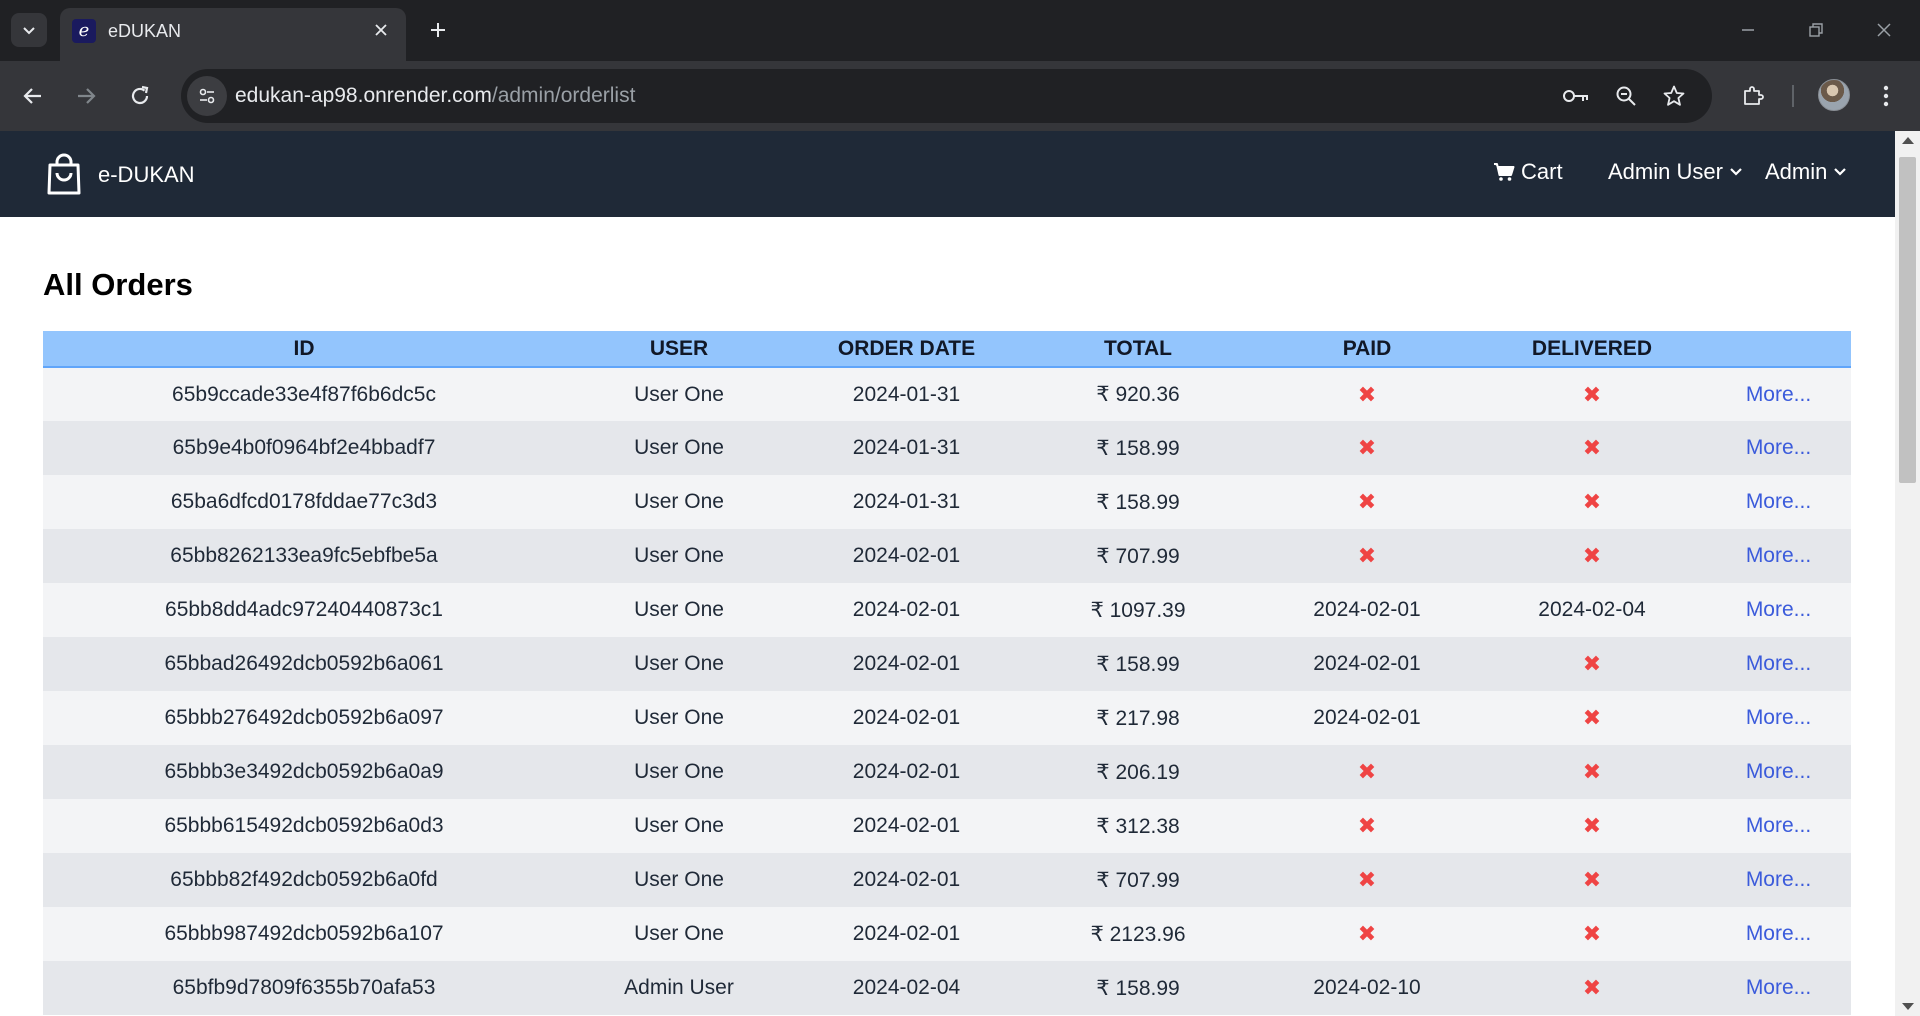 Image resolution: width=1920 pixels, height=1016 pixels. Describe the element at coordinates (304, 825) in the screenshot. I see `order-id-cell: 65bbb615492dcb0592b6a0d3` at that location.